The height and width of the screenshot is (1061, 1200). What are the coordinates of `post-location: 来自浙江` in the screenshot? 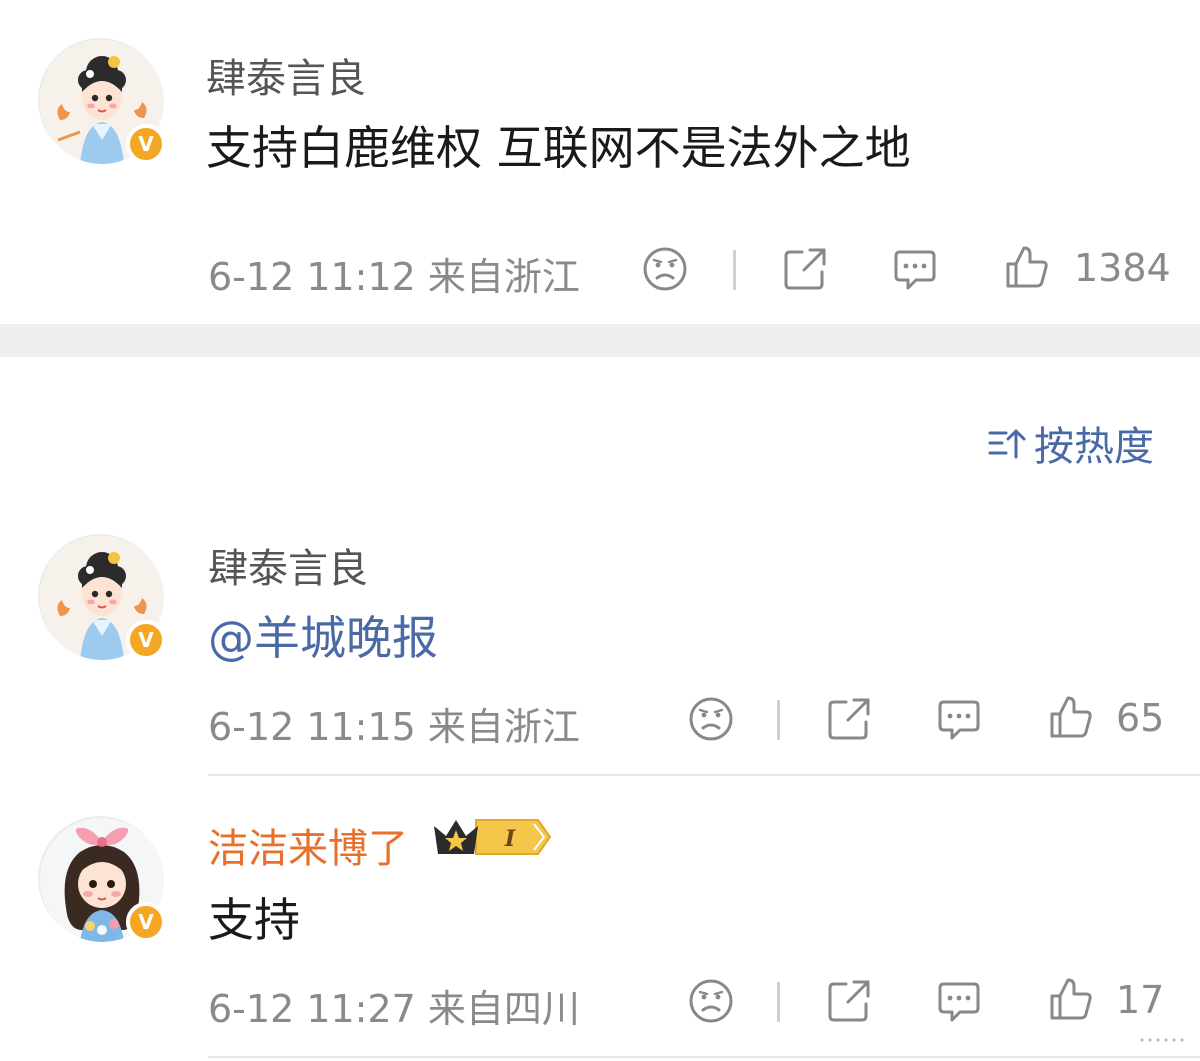 It's located at (503, 277).